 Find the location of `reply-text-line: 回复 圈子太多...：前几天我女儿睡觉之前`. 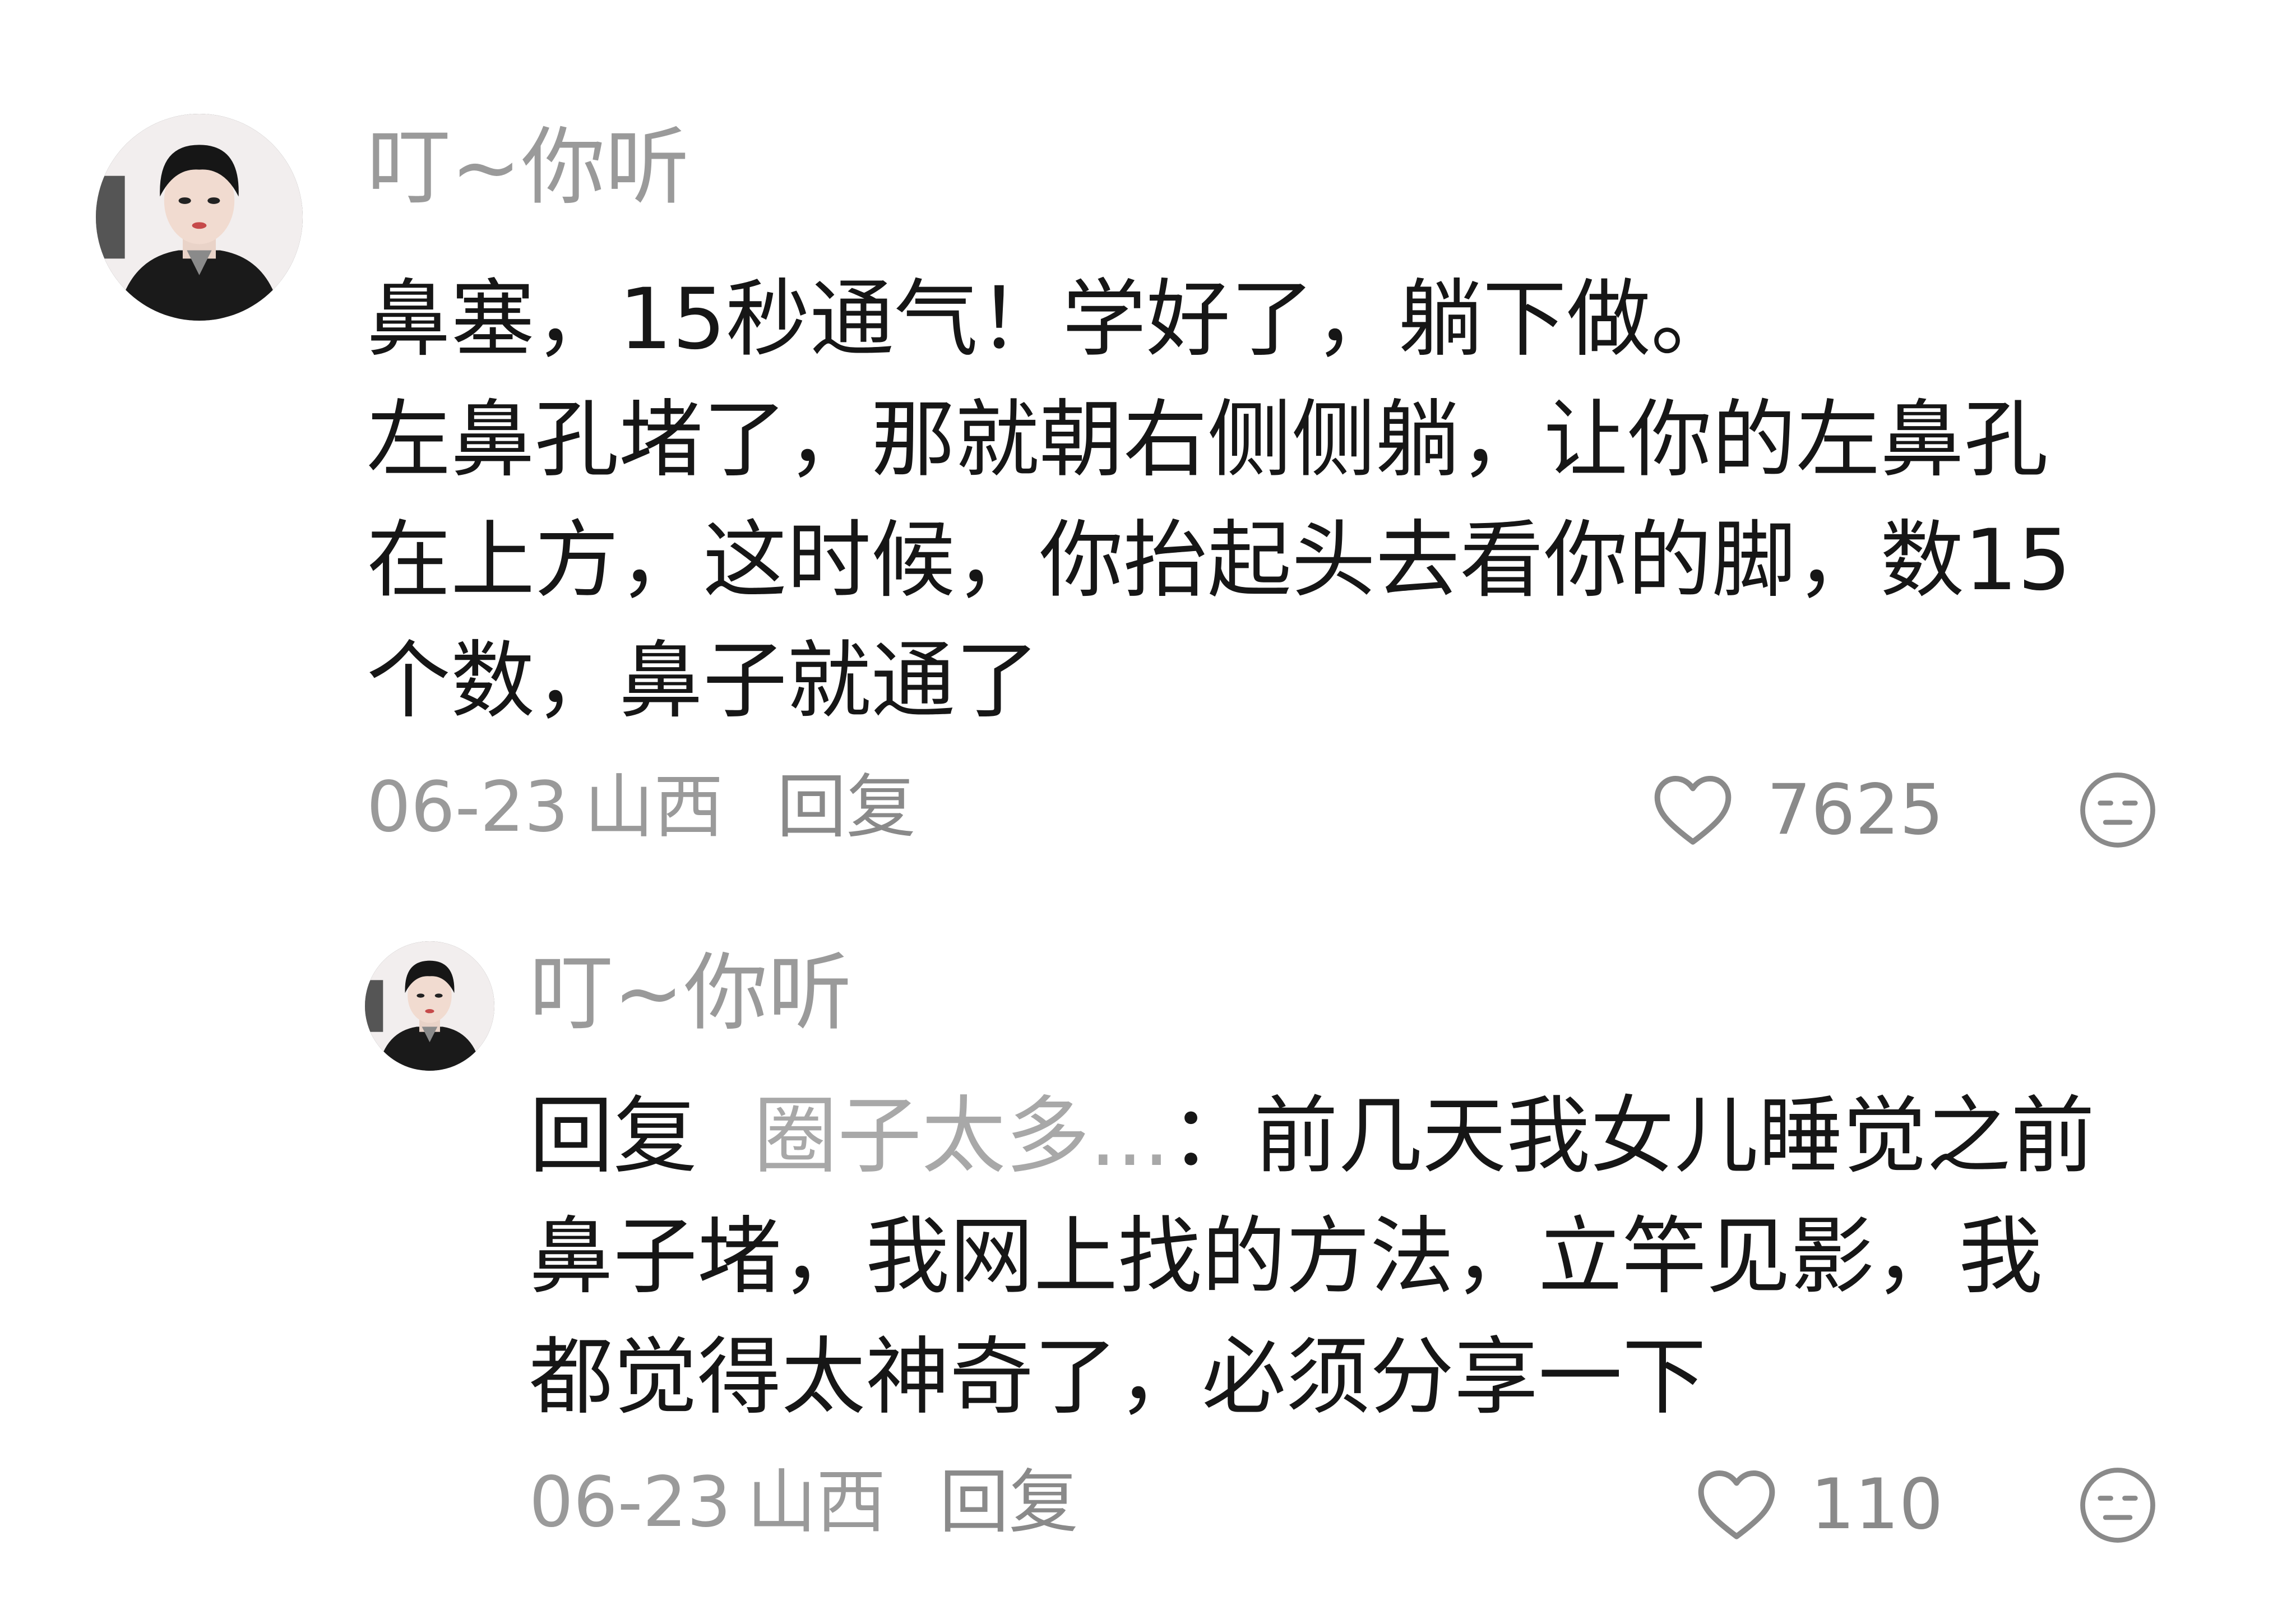

reply-text-line: 回复 圈子太多...：前几天我女儿睡觉之前 is located at coordinates (1353, 1136).